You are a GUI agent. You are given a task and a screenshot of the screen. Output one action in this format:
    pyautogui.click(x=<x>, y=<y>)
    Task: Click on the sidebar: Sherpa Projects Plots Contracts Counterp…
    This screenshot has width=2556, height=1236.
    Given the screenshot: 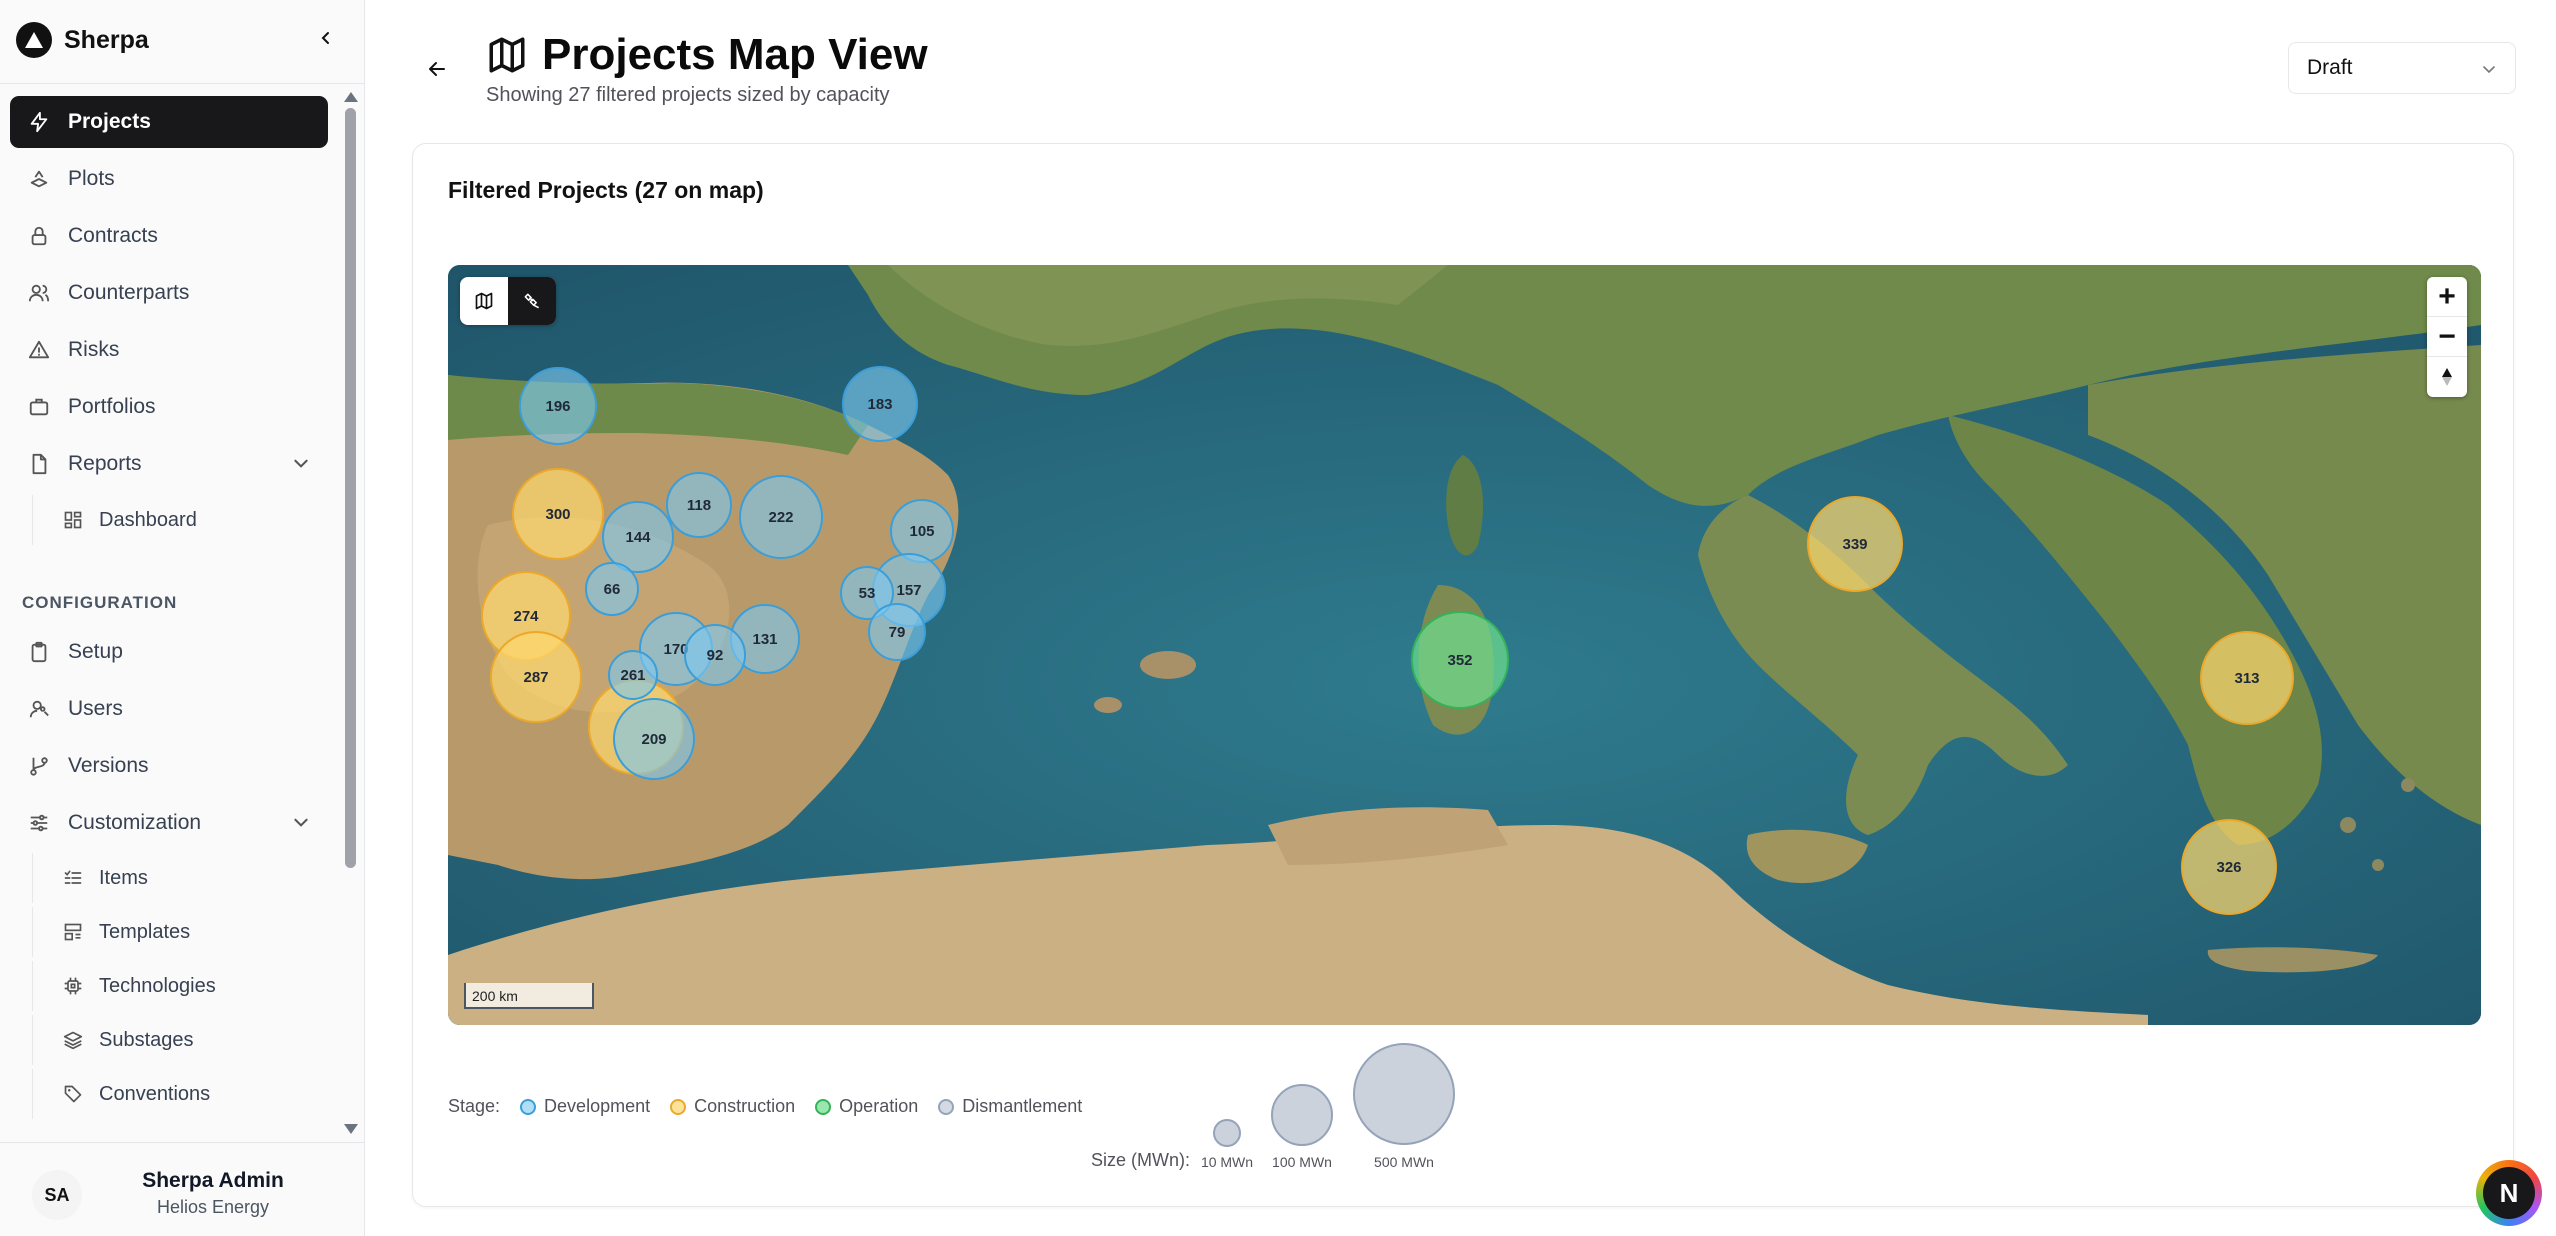 What is the action you would take?
    pyautogui.click(x=182, y=618)
    